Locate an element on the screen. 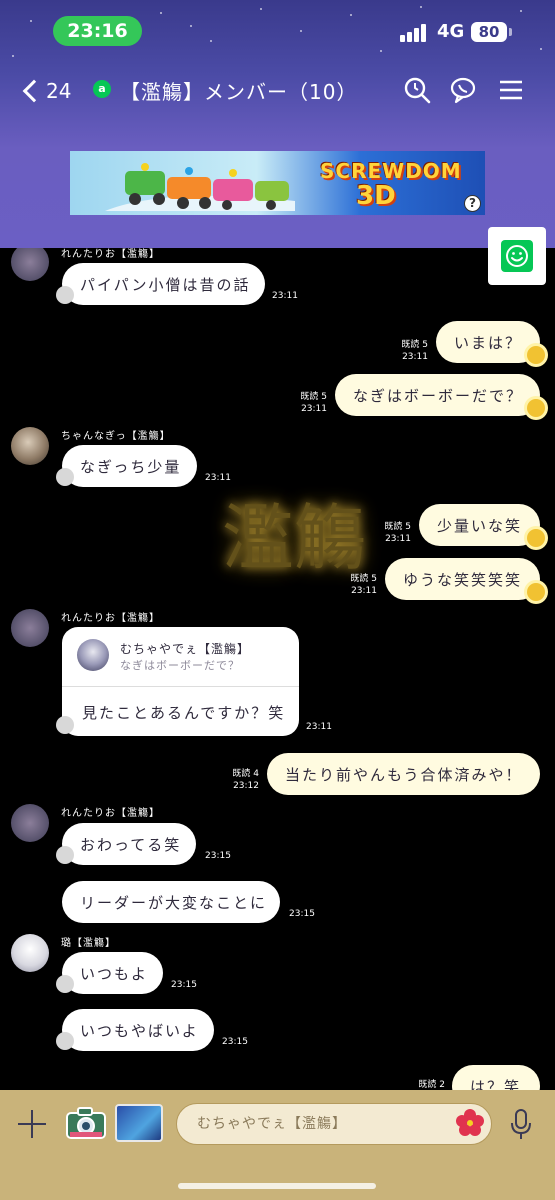  network-type: 4G is located at coordinates (451, 31).